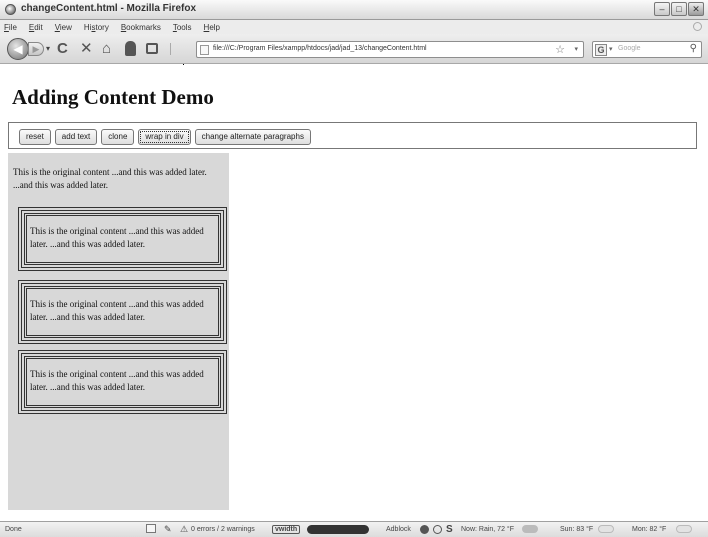 The width and height of the screenshot is (708, 537). What do you see at coordinates (63, 27) in the screenshot?
I see `menu-view: View` at bounding box center [63, 27].